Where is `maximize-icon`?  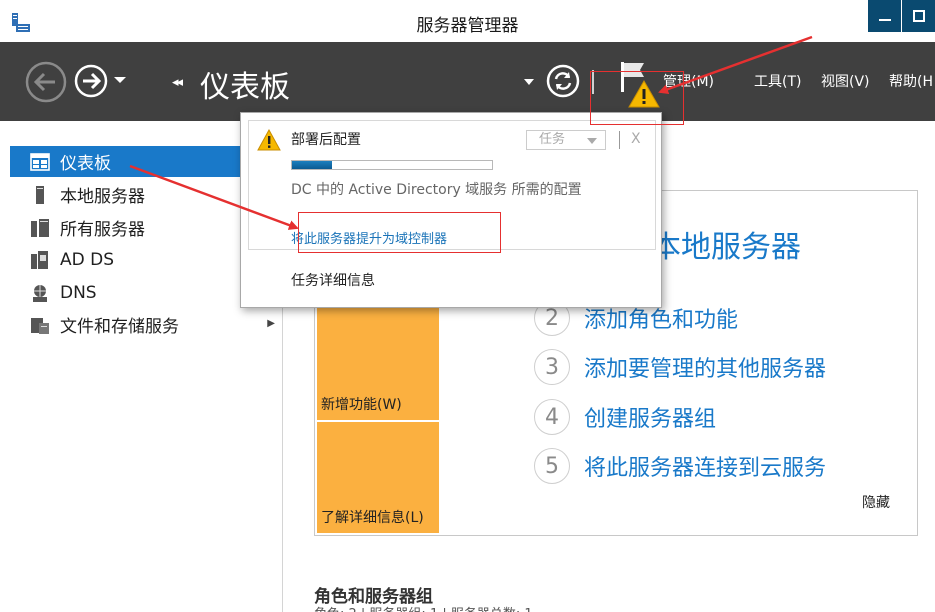
maximize-icon is located at coordinates (918, 16).